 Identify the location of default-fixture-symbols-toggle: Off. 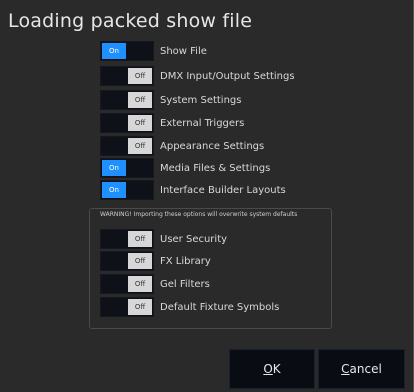
(127, 307).